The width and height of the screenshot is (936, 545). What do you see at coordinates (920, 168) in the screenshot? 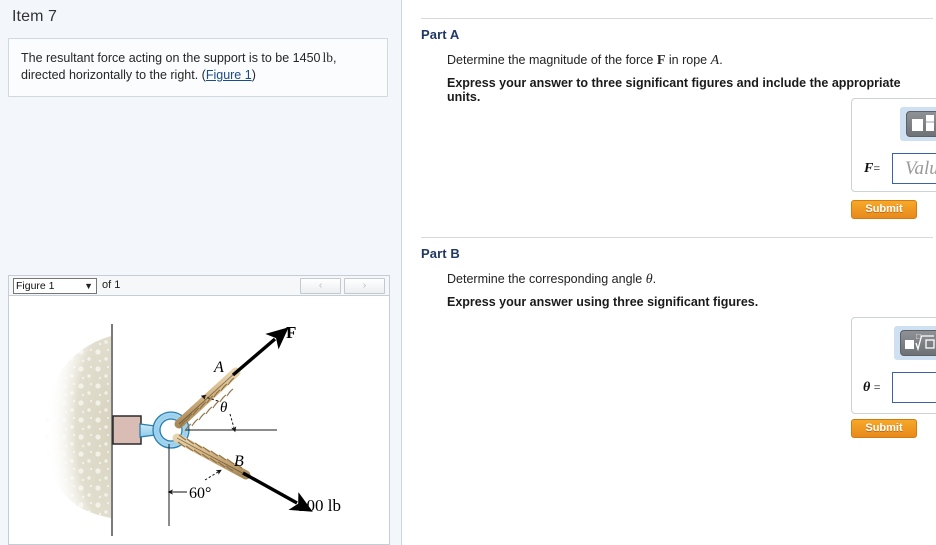
I see `part-a-value-placeholder: Value` at bounding box center [920, 168].